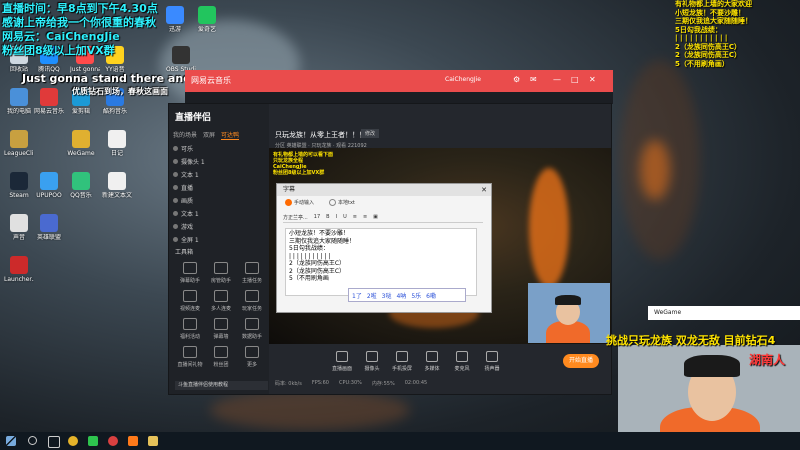  I want to click on toolbox-item: 多人连麦, so click(221, 301).